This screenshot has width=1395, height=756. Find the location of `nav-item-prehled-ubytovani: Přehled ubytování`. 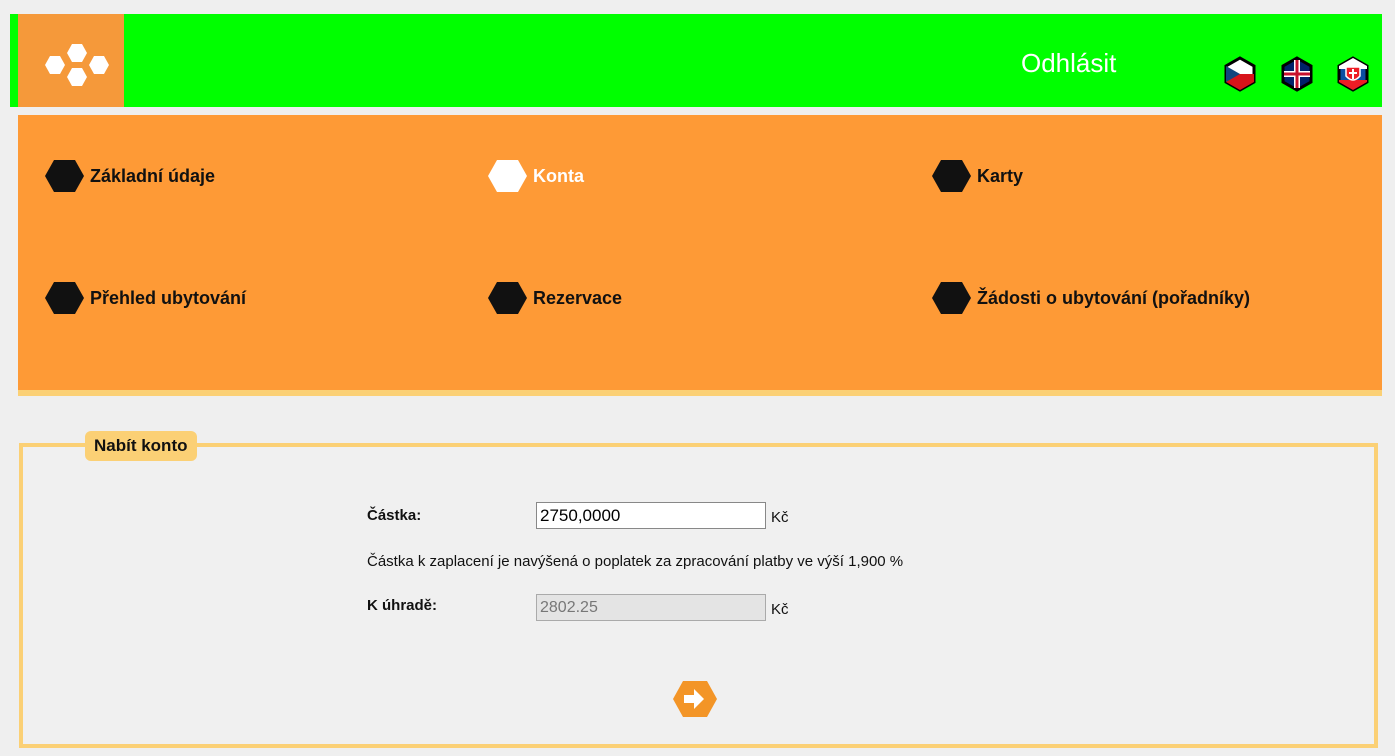

nav-item-prehled-ubytovani: Přehled ubytování is located at coordinates (145, 298).